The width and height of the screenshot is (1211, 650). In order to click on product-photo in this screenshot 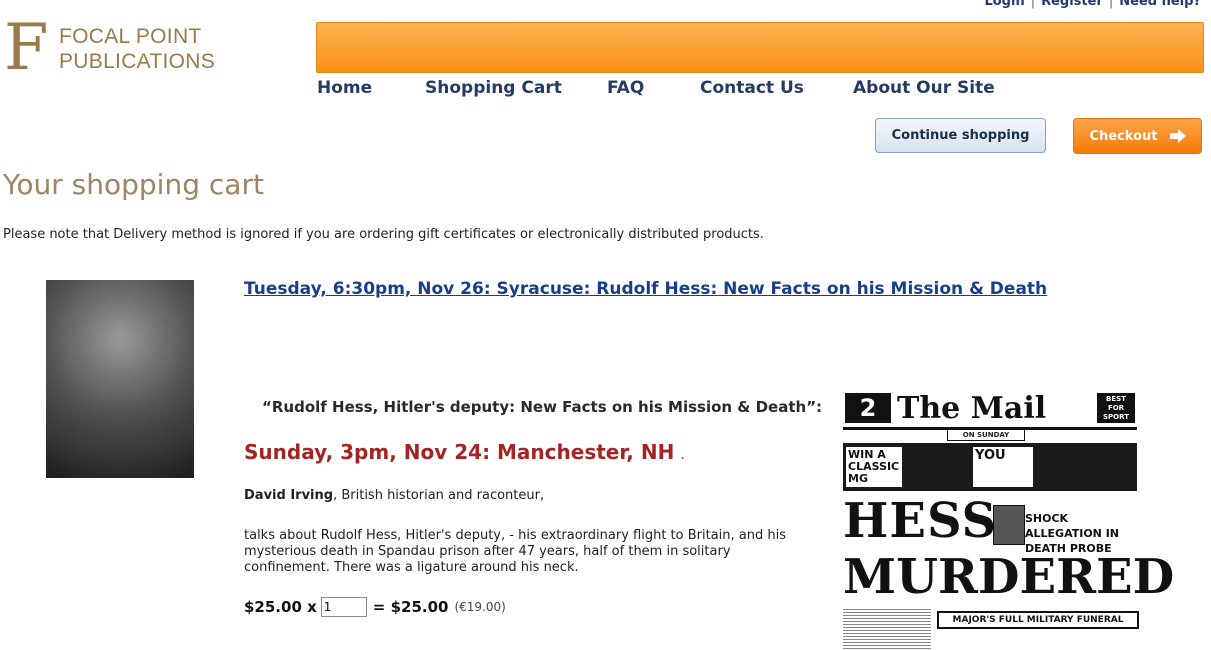, I will do `click(120, 379)`.